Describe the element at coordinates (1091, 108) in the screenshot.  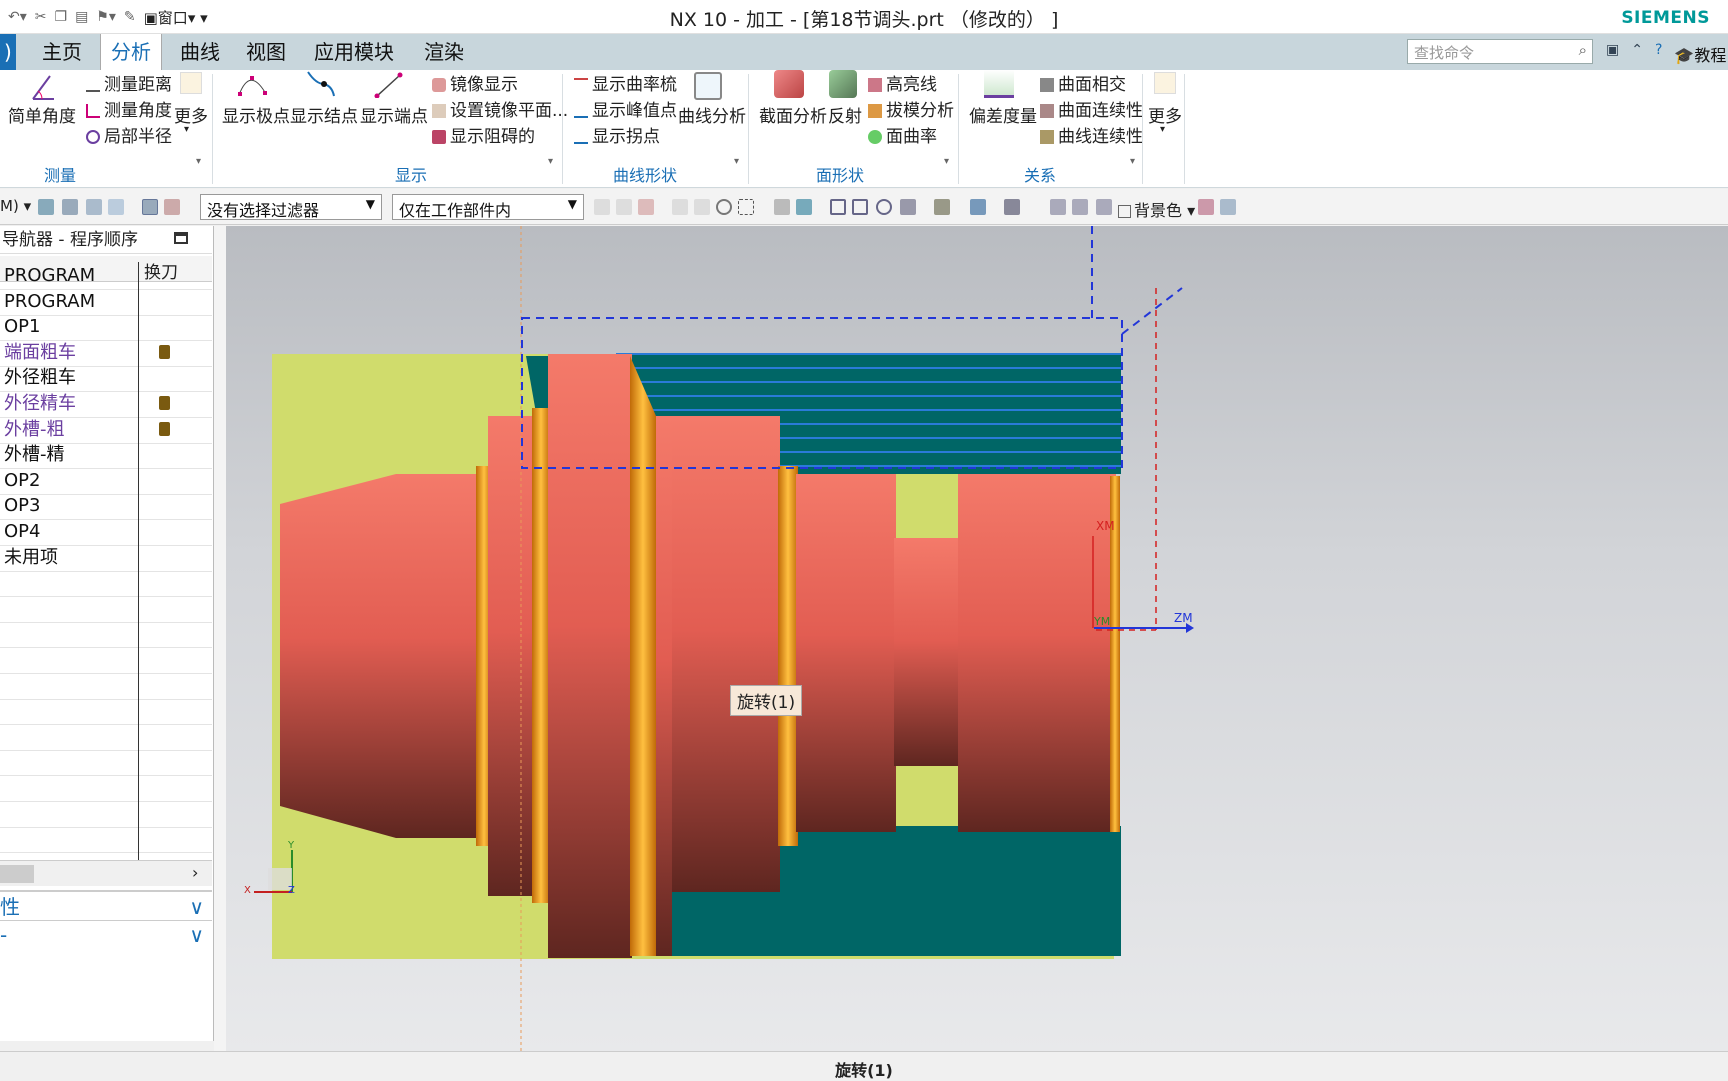
I see `face-continuity-button: 曲面连续性` at that location.